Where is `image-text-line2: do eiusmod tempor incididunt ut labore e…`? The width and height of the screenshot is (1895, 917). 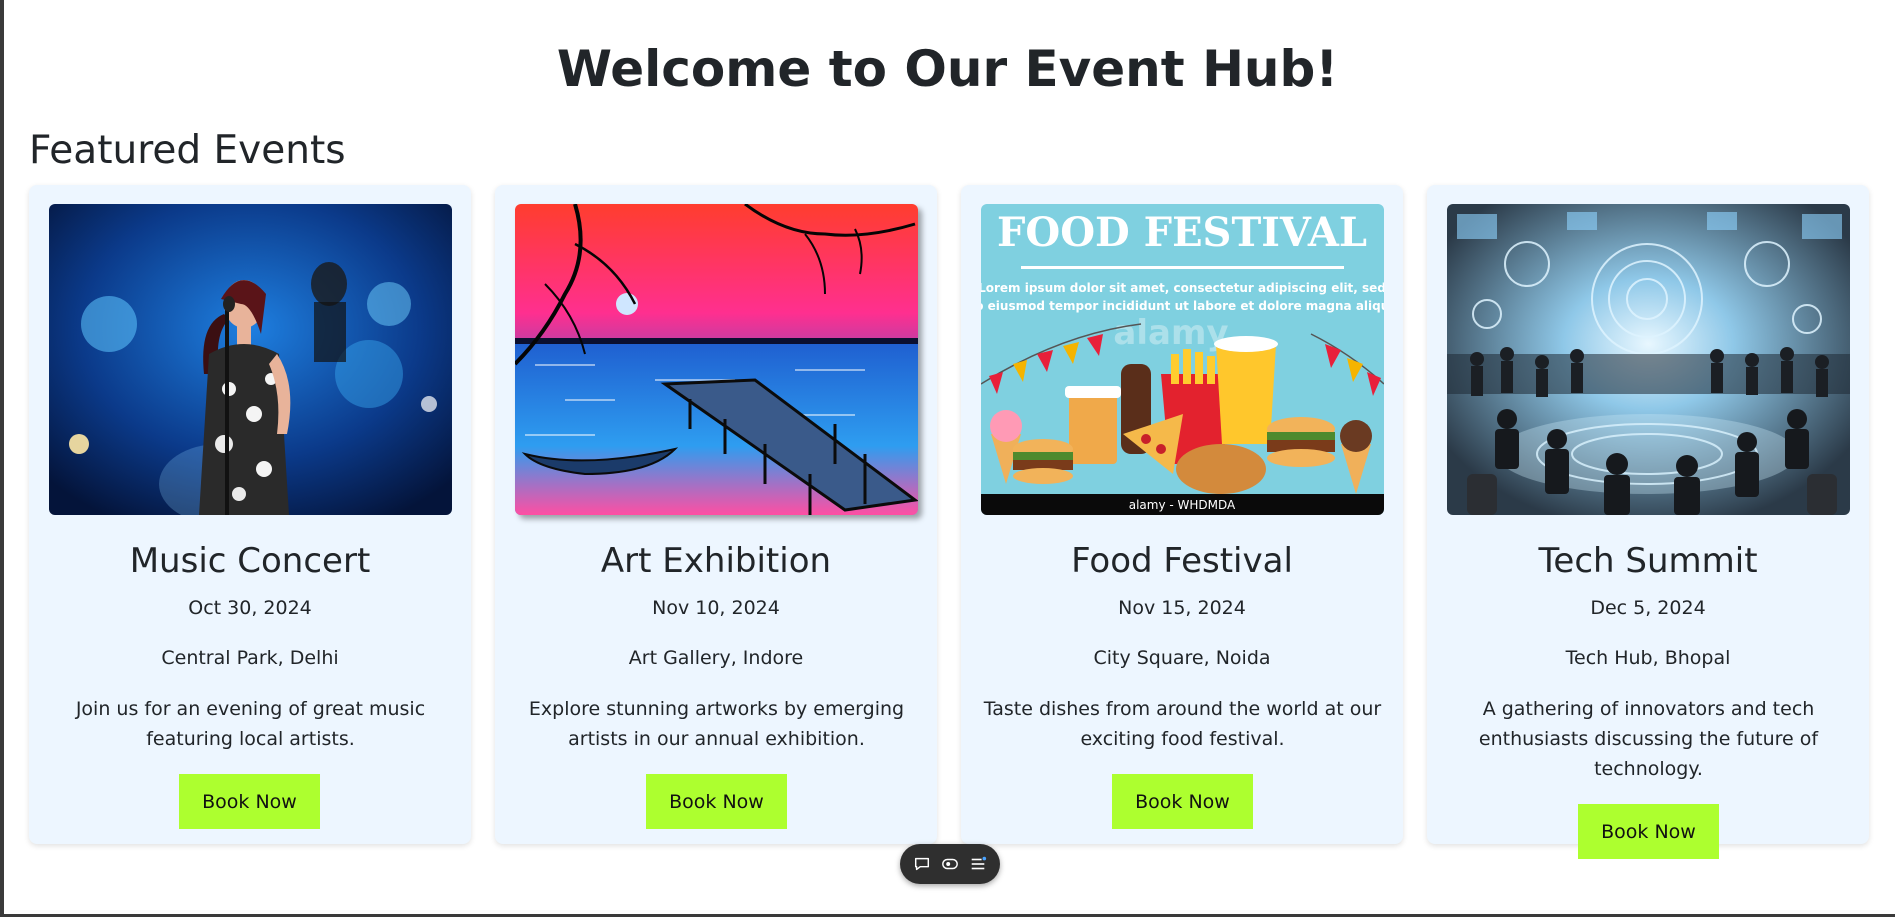 image-text-line2: do eiusmod tempor incididunt ut labore e… is located at coordinates (1182, 306).